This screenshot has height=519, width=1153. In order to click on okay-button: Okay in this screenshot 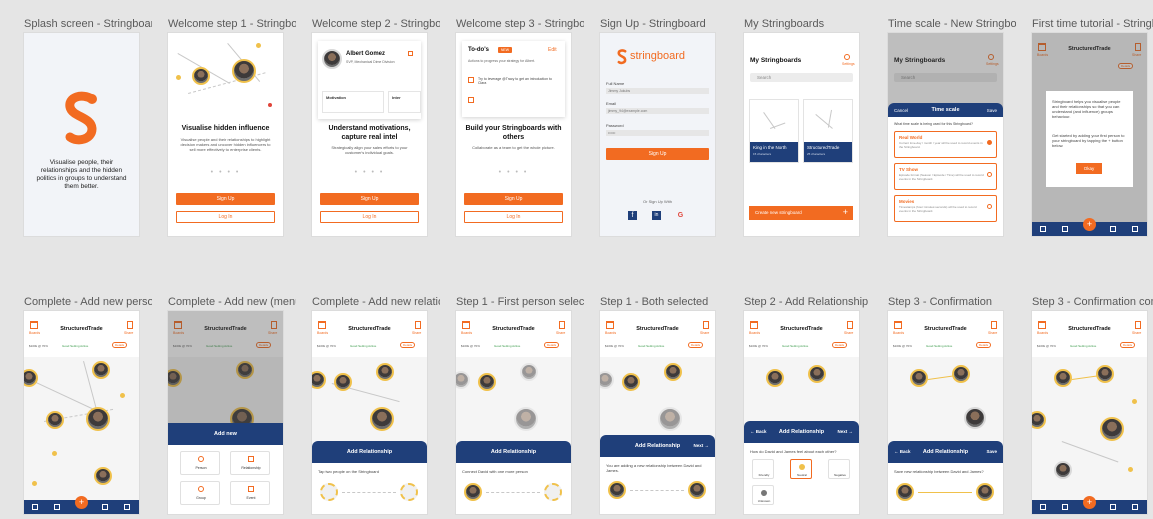, I will do `click(1089, 168)`.